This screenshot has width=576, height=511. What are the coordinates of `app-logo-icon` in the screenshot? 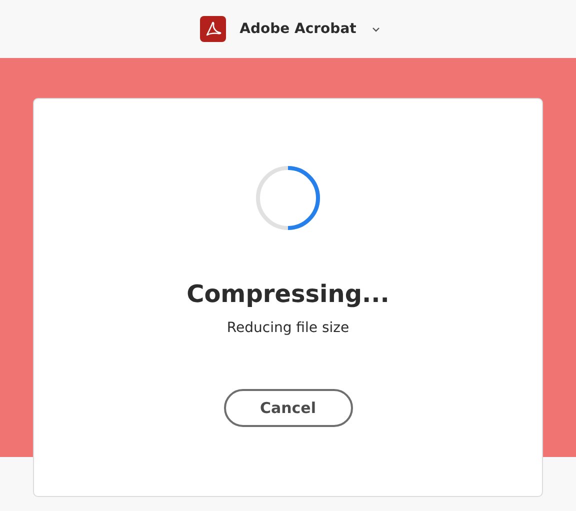 It's located at (213, 29).